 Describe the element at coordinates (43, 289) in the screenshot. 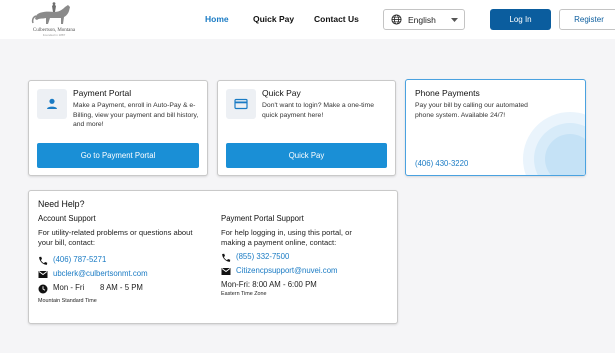

I see `clock-icon` at that location.